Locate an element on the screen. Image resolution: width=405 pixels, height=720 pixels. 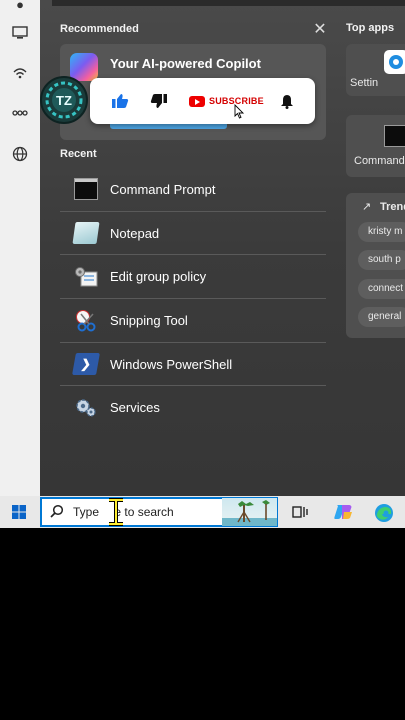
wifi-icon is located at coordinates (20, 75).